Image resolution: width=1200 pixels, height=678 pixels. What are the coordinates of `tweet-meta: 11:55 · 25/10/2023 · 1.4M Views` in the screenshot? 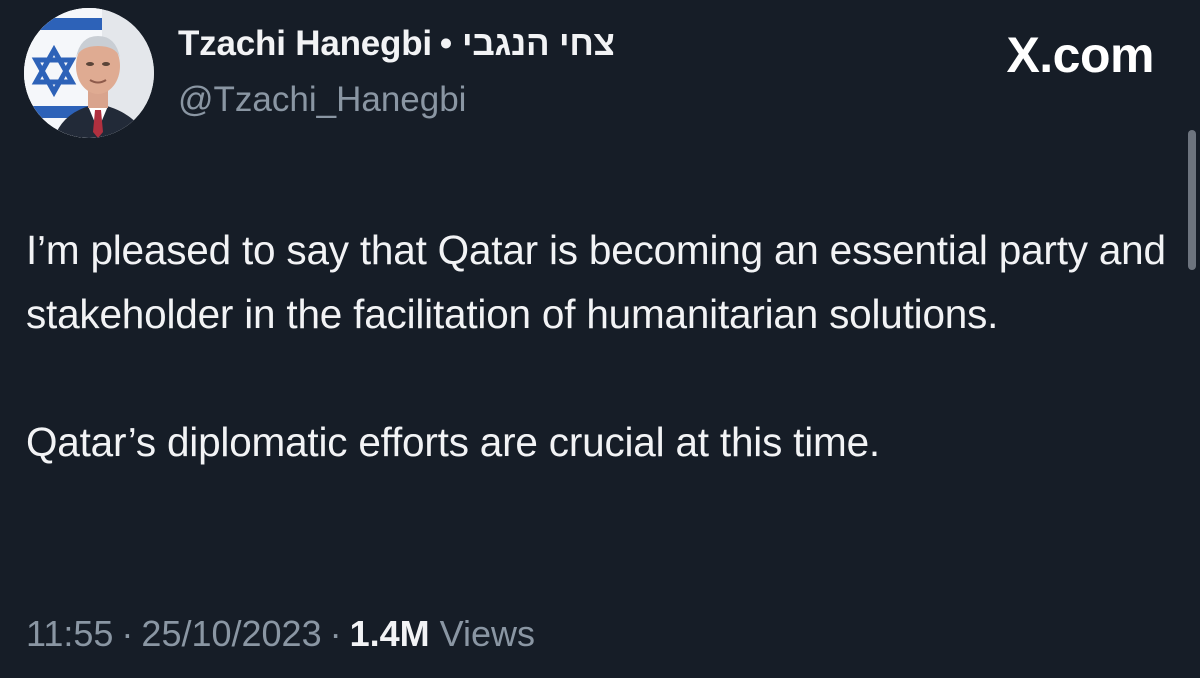 It's located at (280, 634).